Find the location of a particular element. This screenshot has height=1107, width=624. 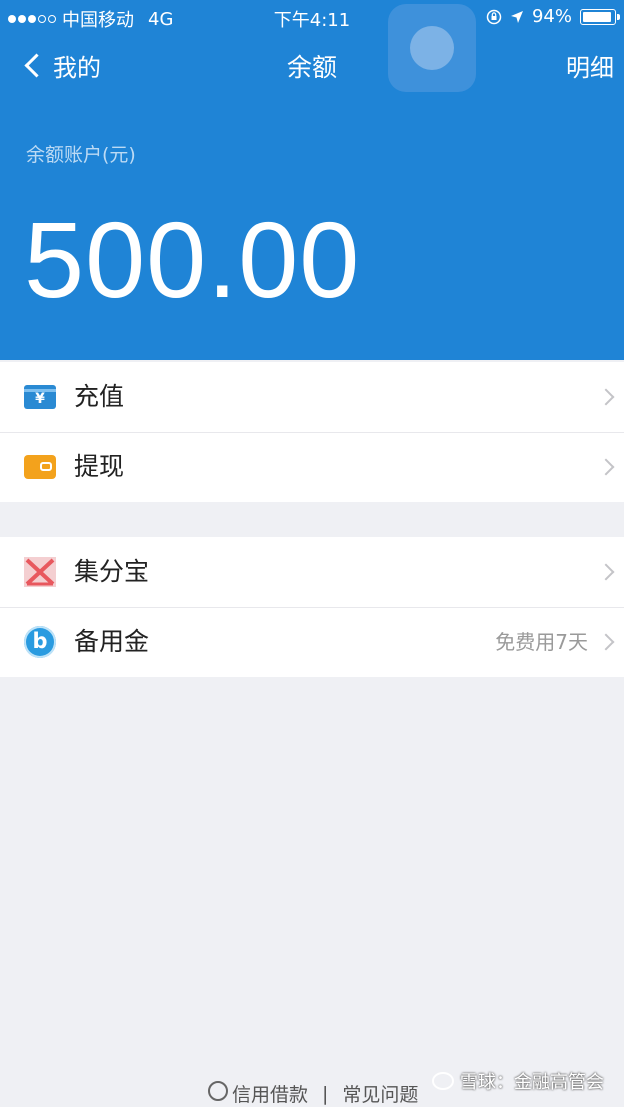

balance-label: 余额账户(元) is located at coordinates (81, 155).